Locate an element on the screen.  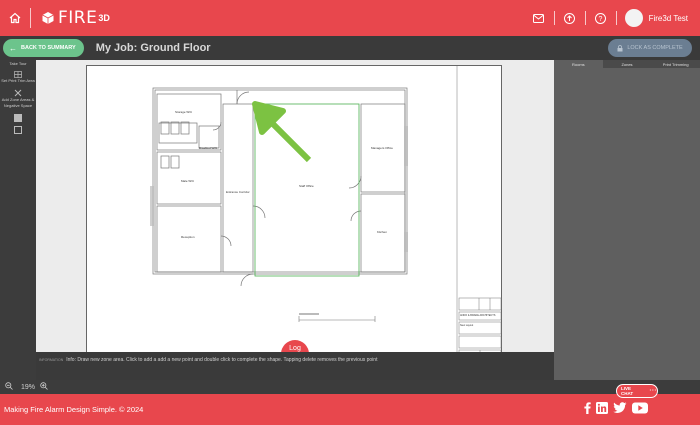
print-trim-label: Set Print Trim Area is located at coordinates (18, 80).